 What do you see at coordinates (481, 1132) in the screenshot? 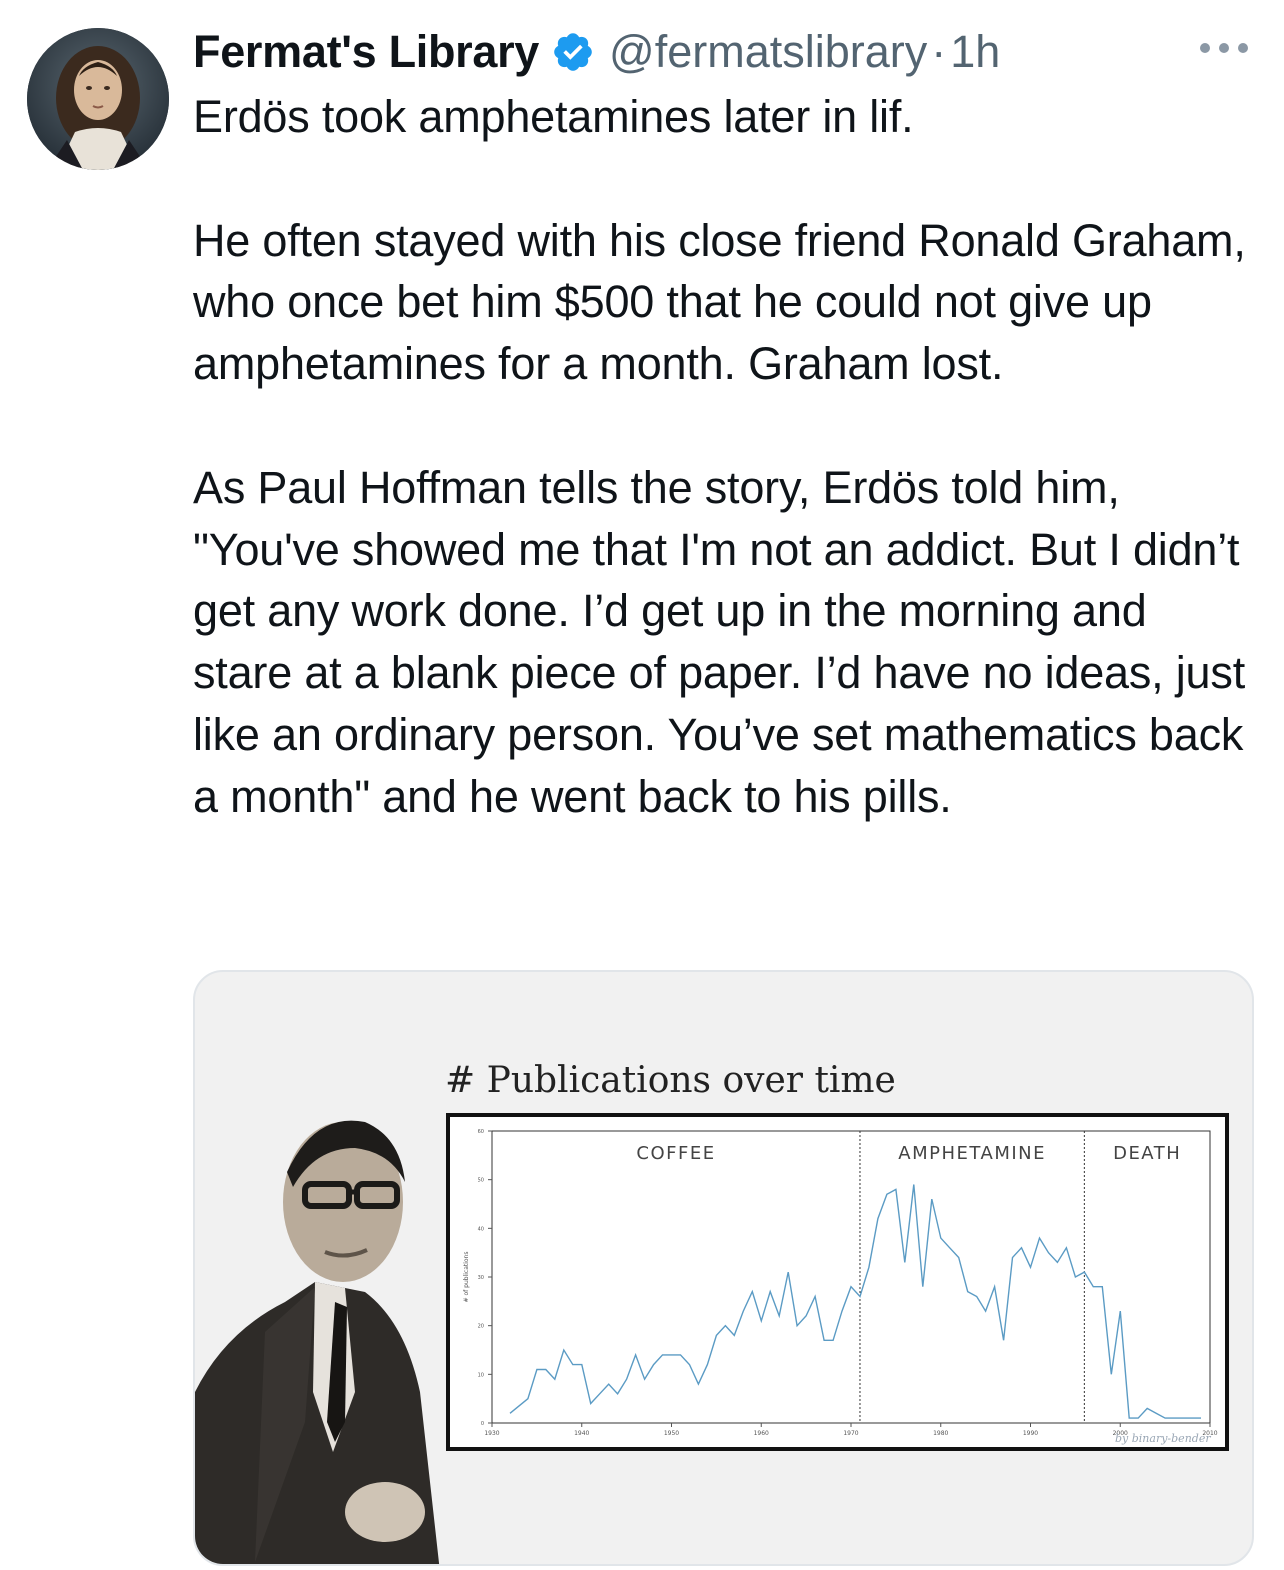
I see `y-tick-label: 60` at bounding box center [481, 1132].